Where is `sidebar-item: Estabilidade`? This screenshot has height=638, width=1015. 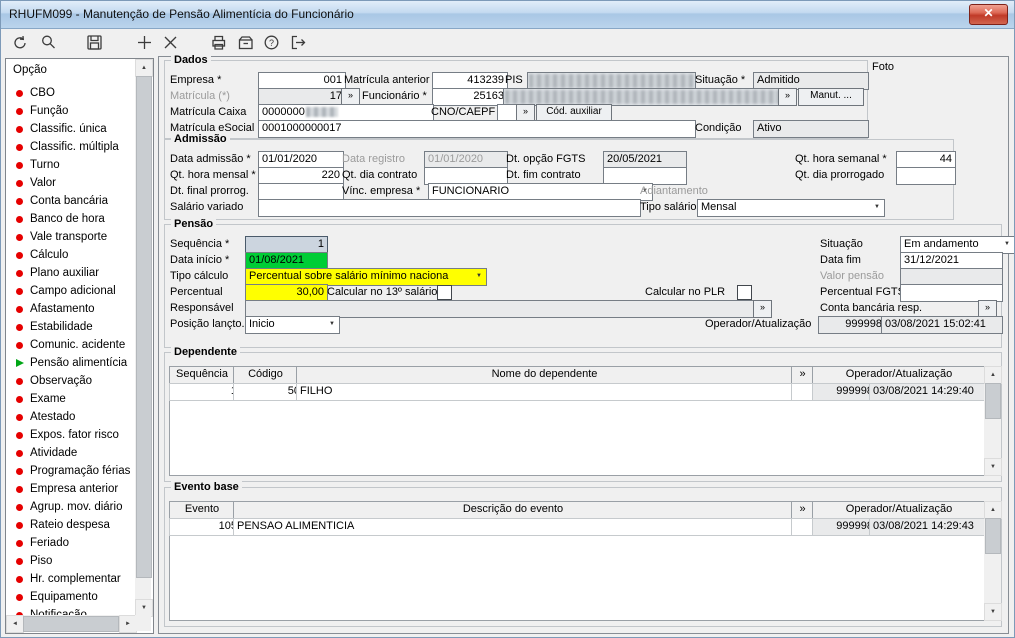 sidebar-item: Estabilidade is located at coordinates (71, 327).